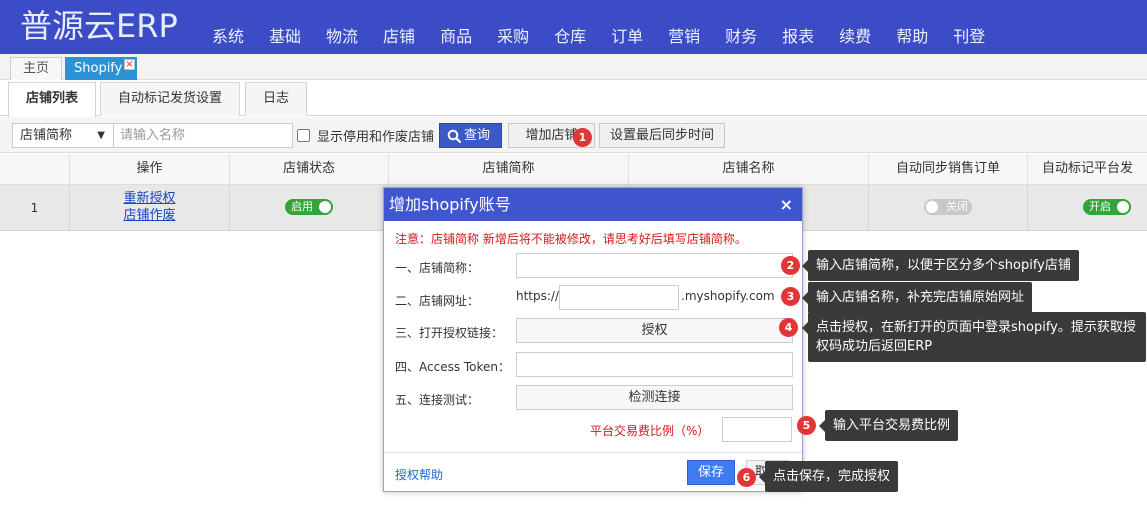 The image size is (1147, 532). What do you see at coordinates (571, 239) in the screenshot?
I see `notice-text: 注意：店铺简称 新增后将不能被修改，请思考好后填写店铺简称。` at bounding box center [571, 239].